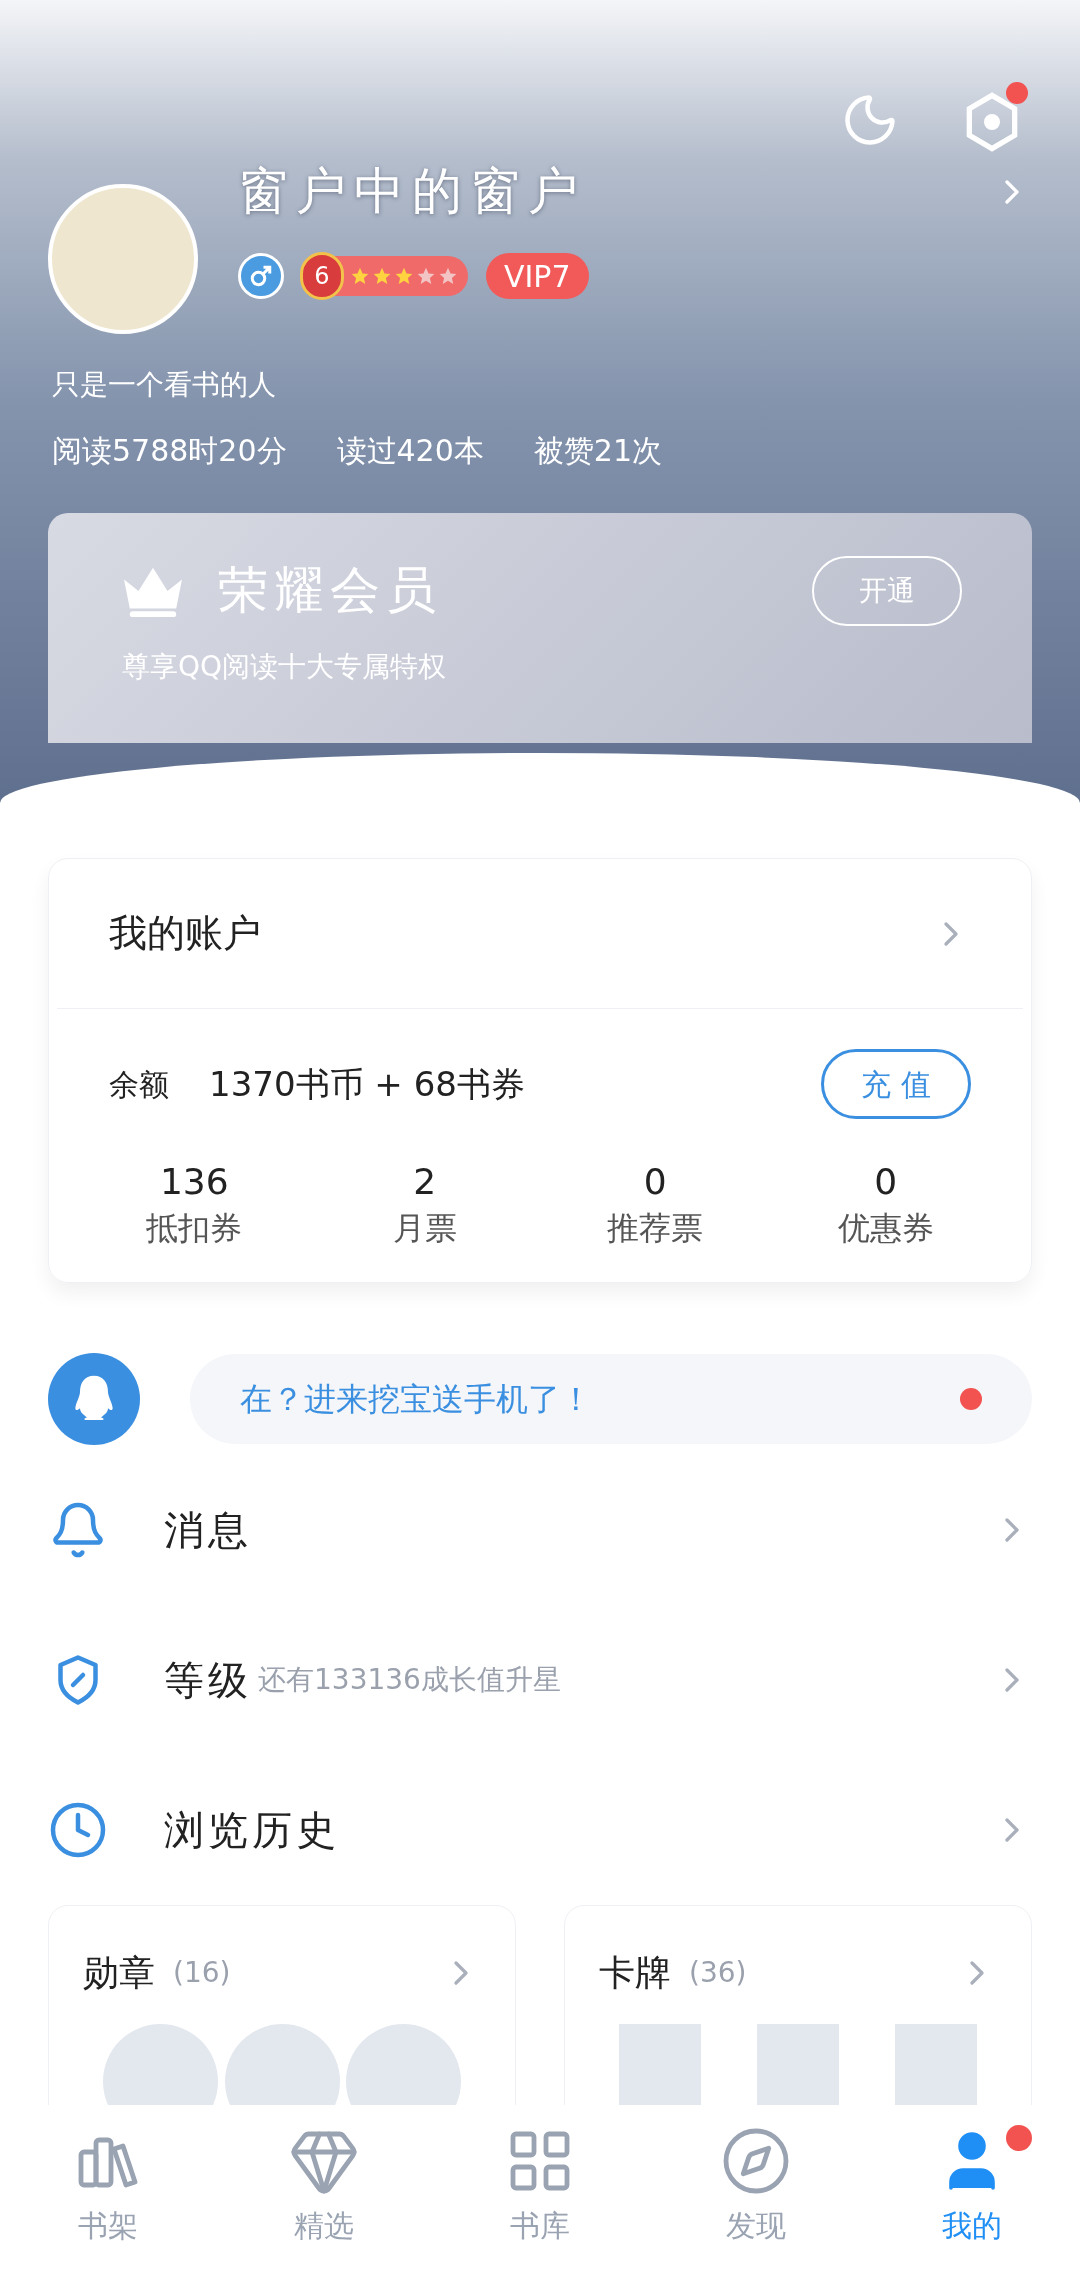 This screenshot has width=1080, height=2280. Describe the element at coordinates (410, 451) in the screenshot. I see `reading-stat: 读过420本` at that location.